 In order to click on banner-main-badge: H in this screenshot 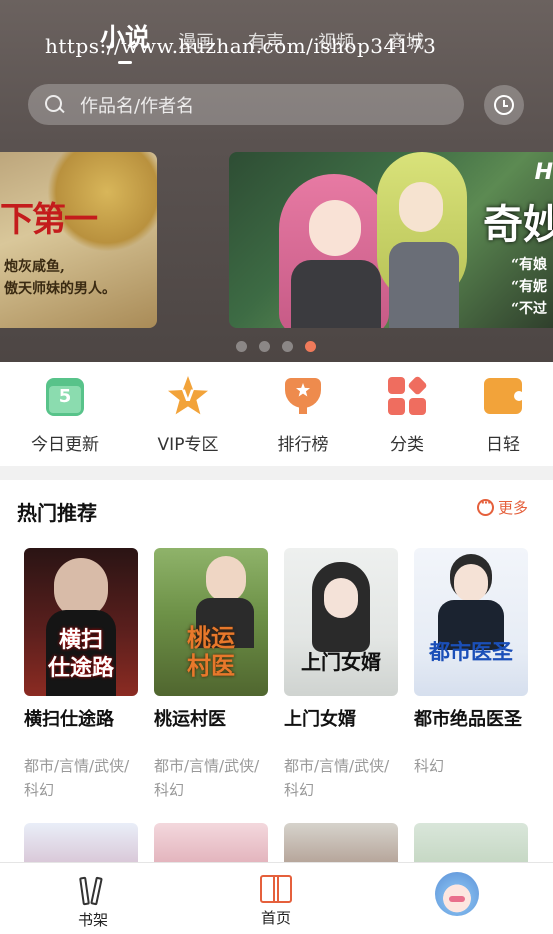, I will do `click(543, 172)`.